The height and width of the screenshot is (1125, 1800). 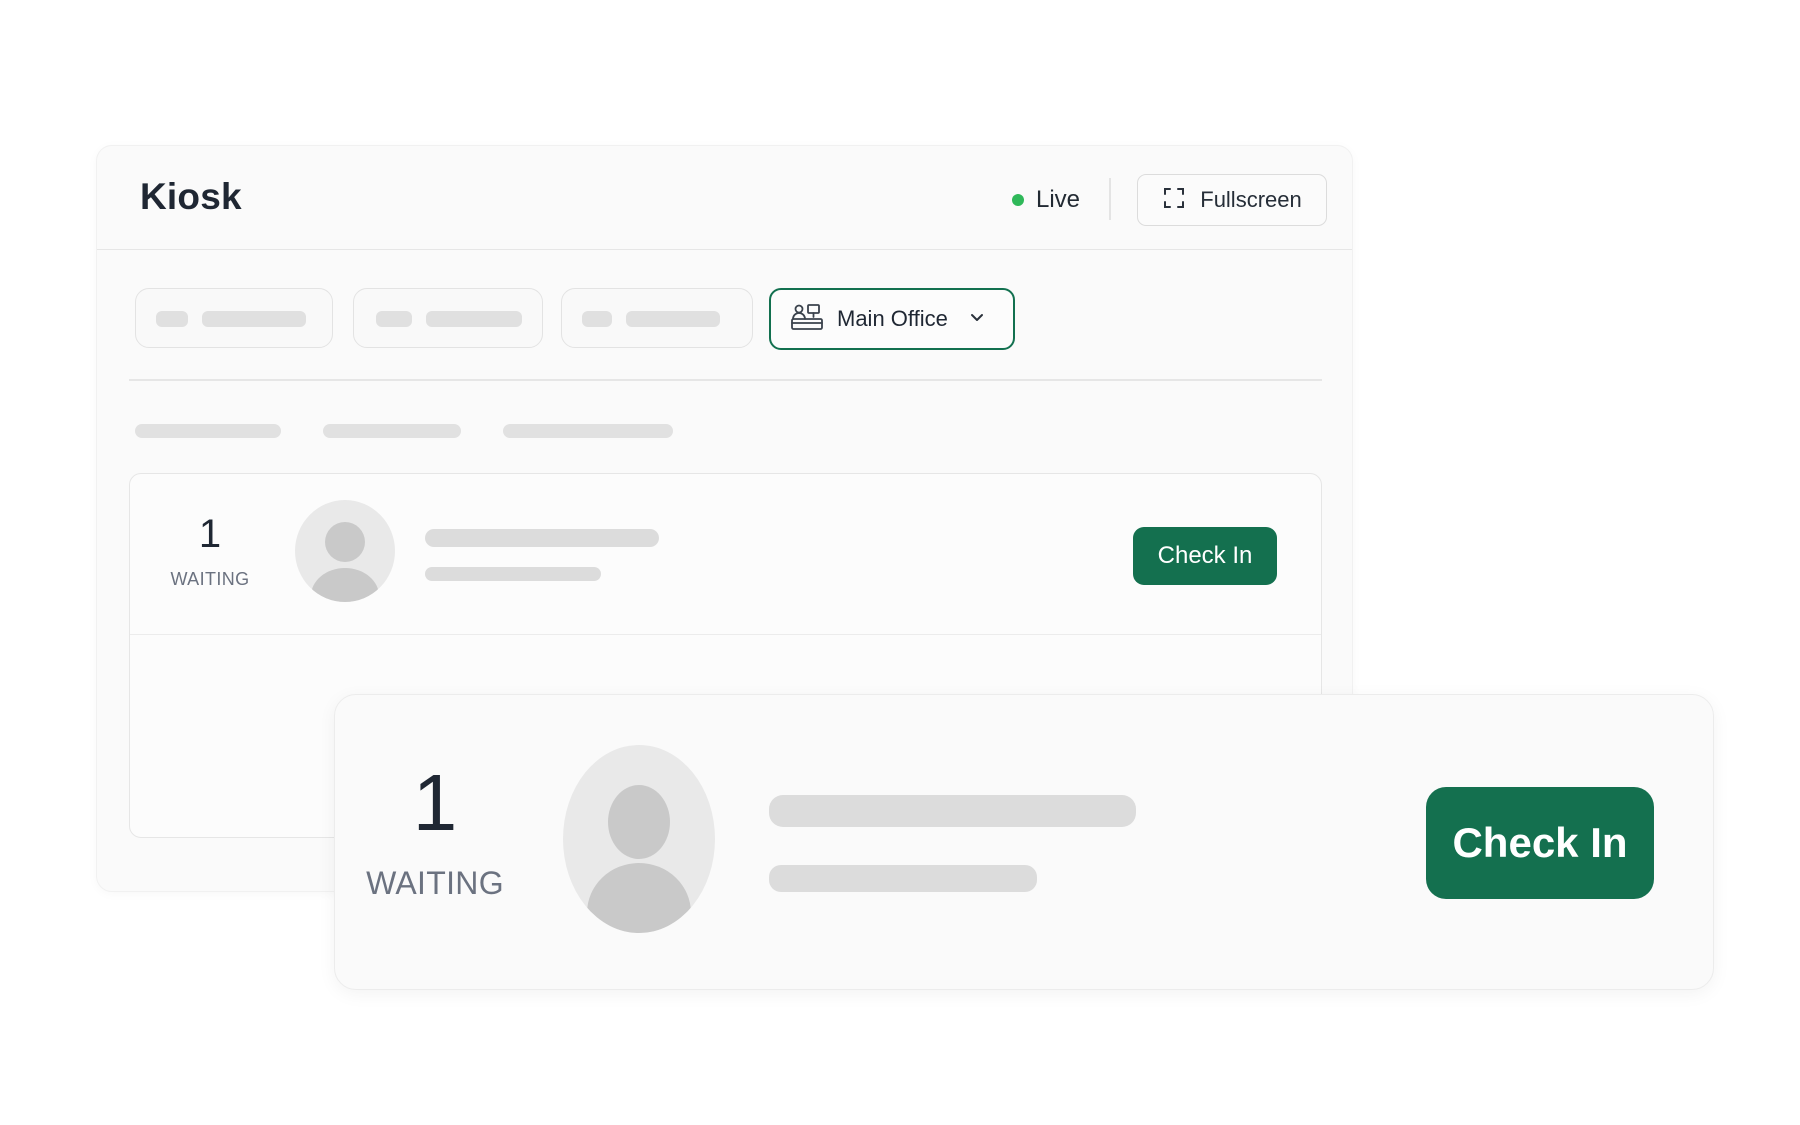 I want to click on office-desk-icon, so click(x=807, y=319).